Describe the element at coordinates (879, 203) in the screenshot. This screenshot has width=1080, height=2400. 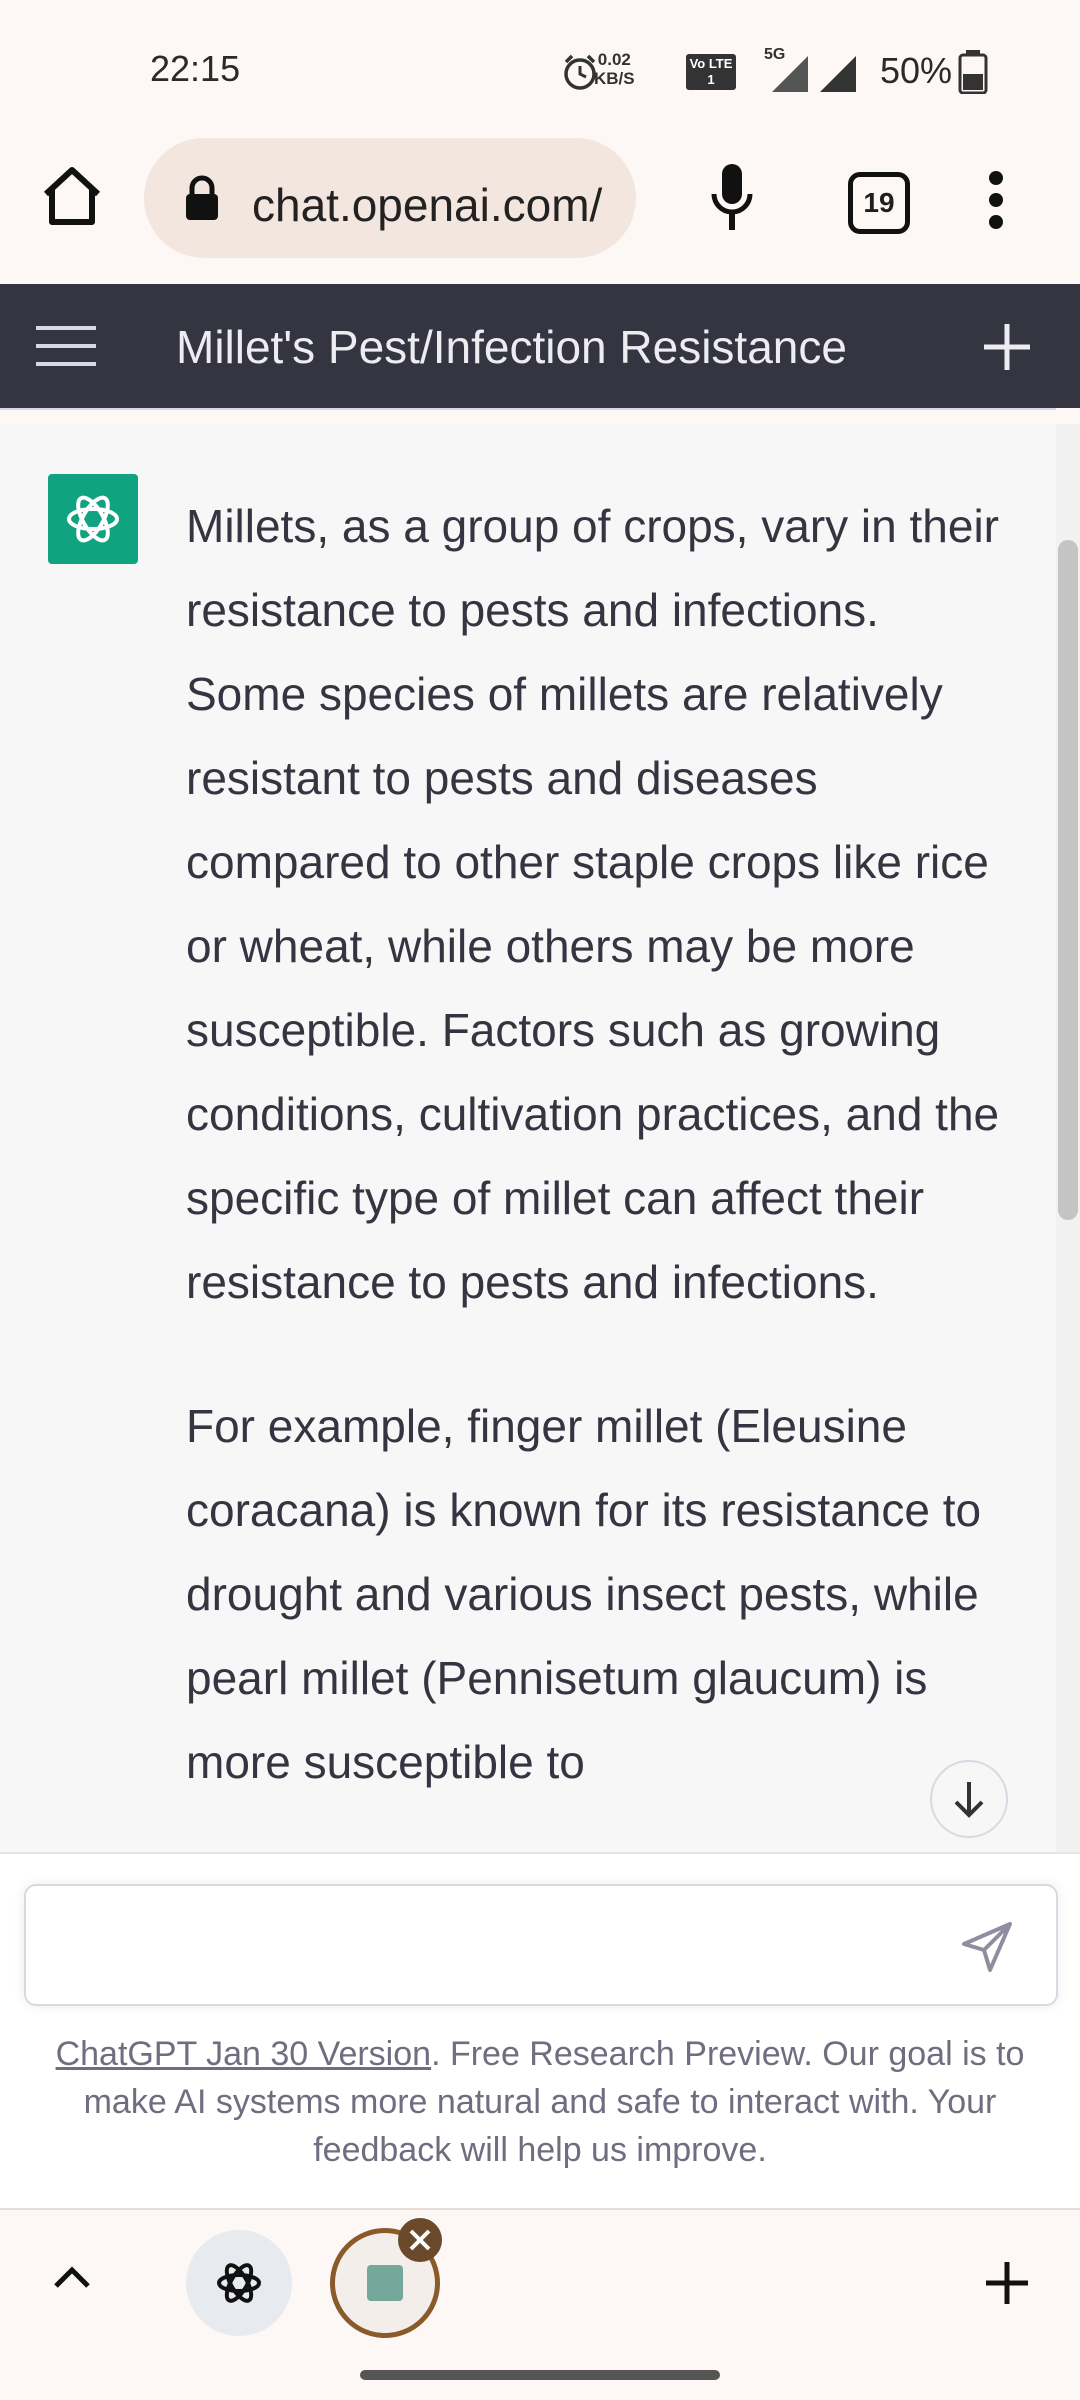
I see `tab-switcher-button: 19` at that location.